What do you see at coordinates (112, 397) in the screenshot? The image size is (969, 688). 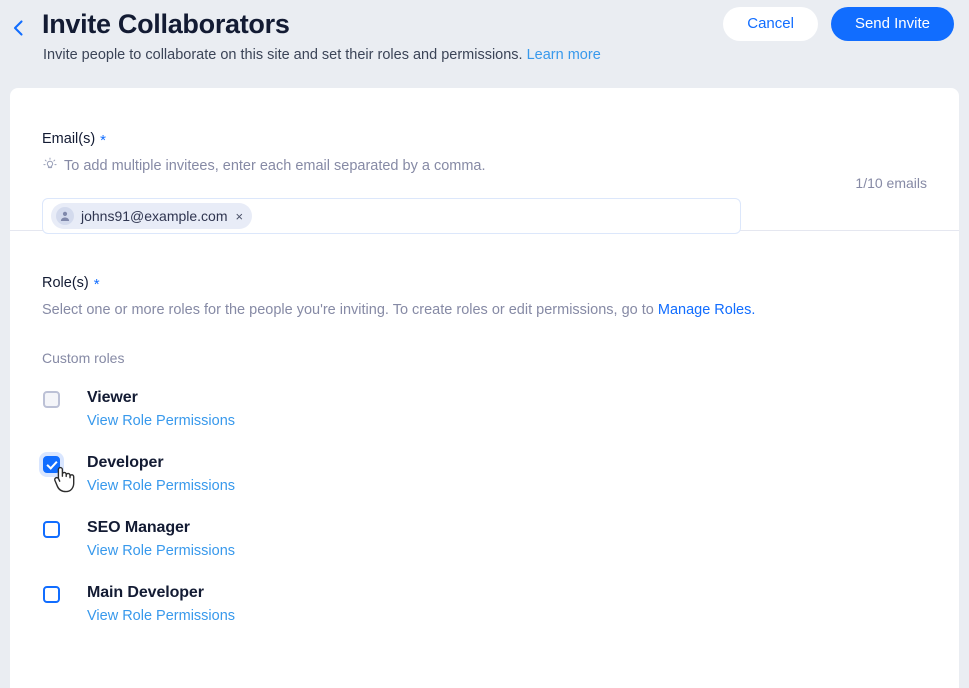 I see `role-name-viewer: Viewer` at bounding box center [112, 397].